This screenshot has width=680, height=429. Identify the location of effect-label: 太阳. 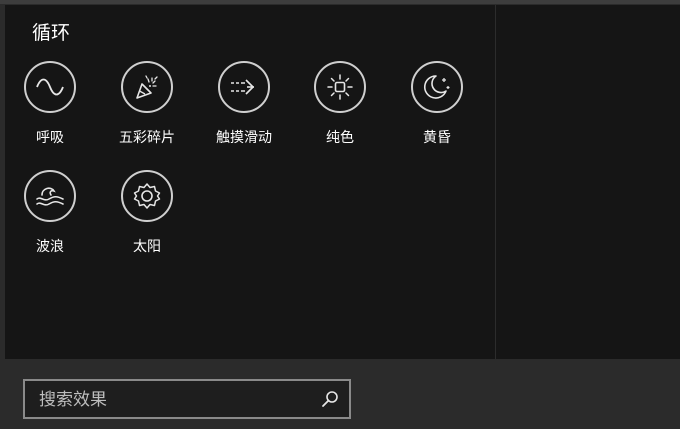
(147, 247).